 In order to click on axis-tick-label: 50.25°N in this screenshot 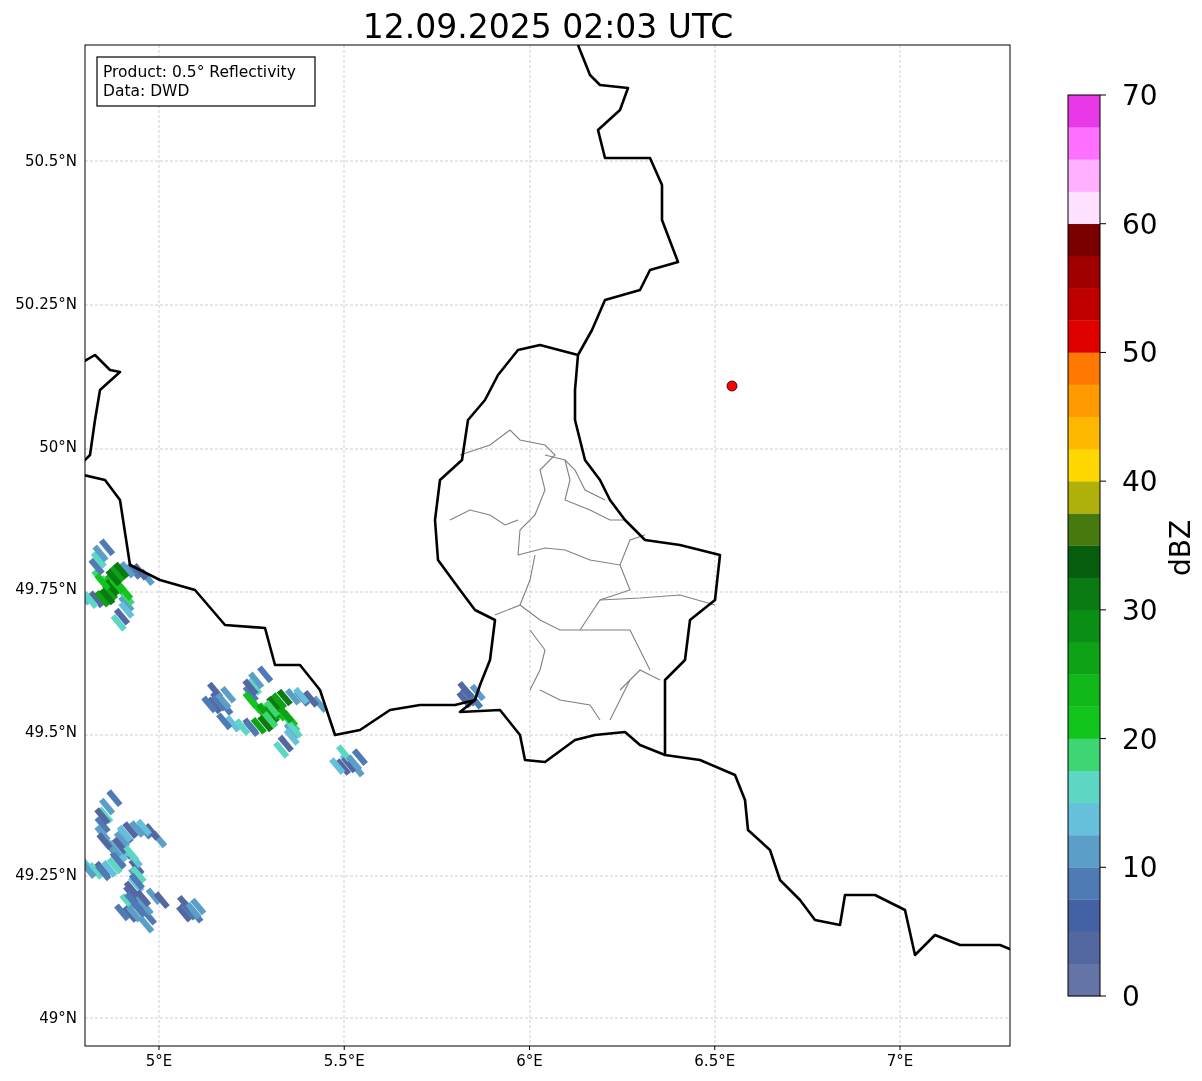, I will do `click(46, 303)`.